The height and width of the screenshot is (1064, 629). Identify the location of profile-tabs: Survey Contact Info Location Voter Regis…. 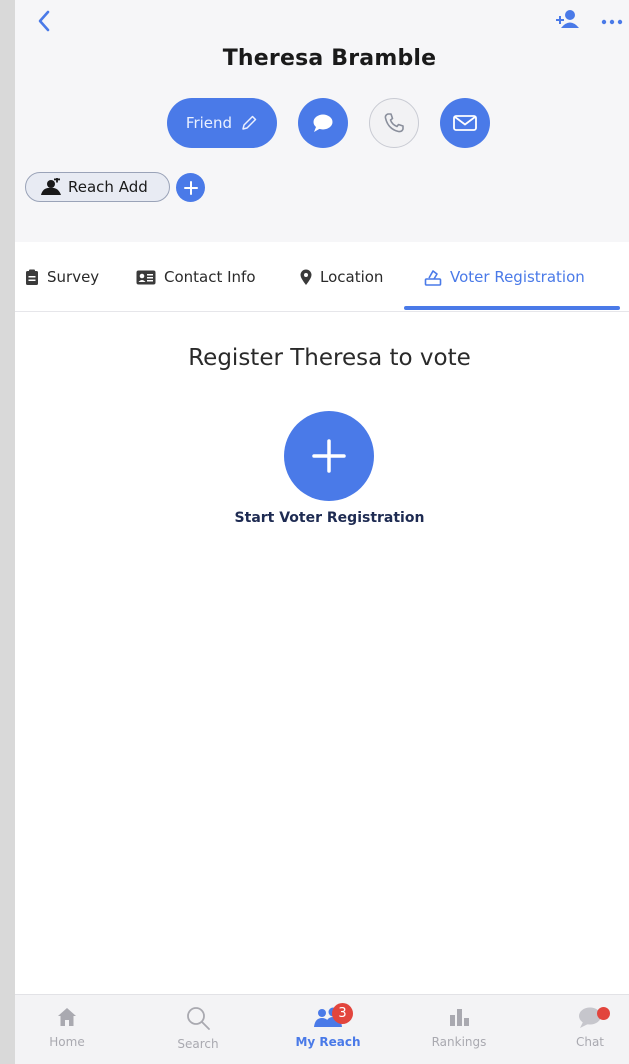
(322, 277).